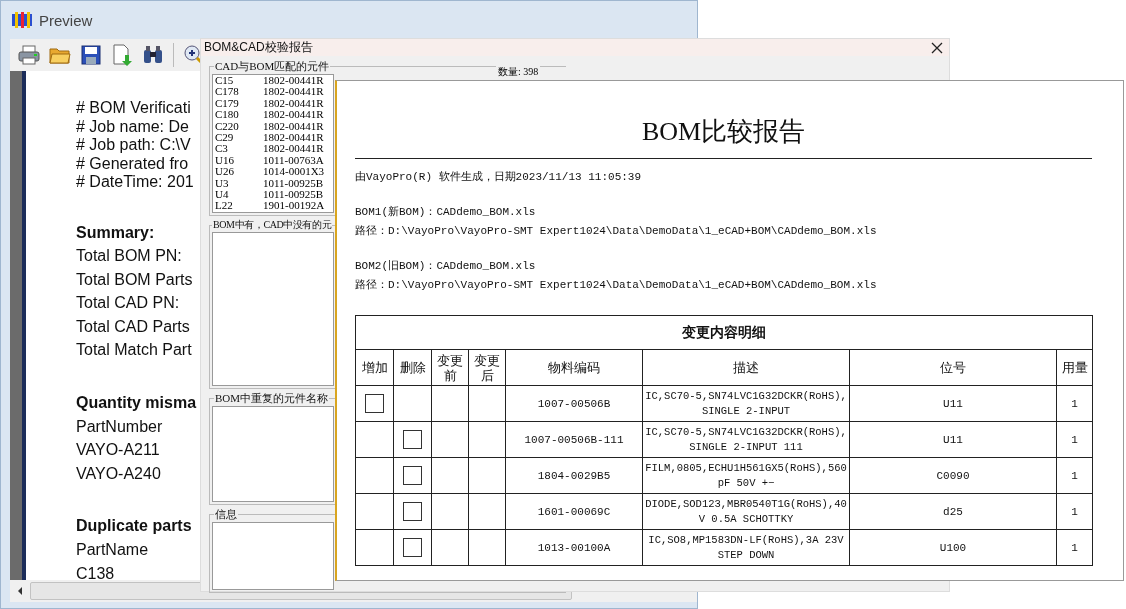  I want to click on report-line: Total CAD Parts, so click(133, 326).